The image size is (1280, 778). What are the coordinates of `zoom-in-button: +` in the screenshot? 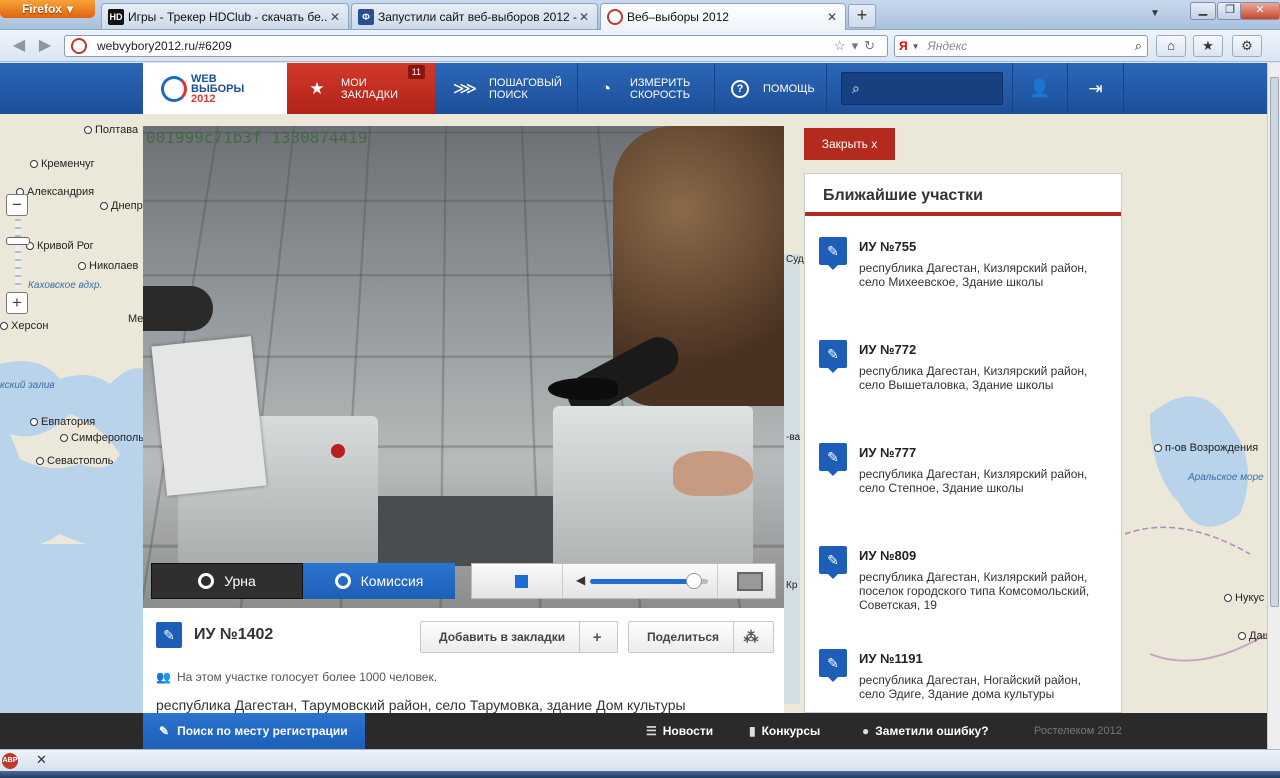 It's located at (17, 303).